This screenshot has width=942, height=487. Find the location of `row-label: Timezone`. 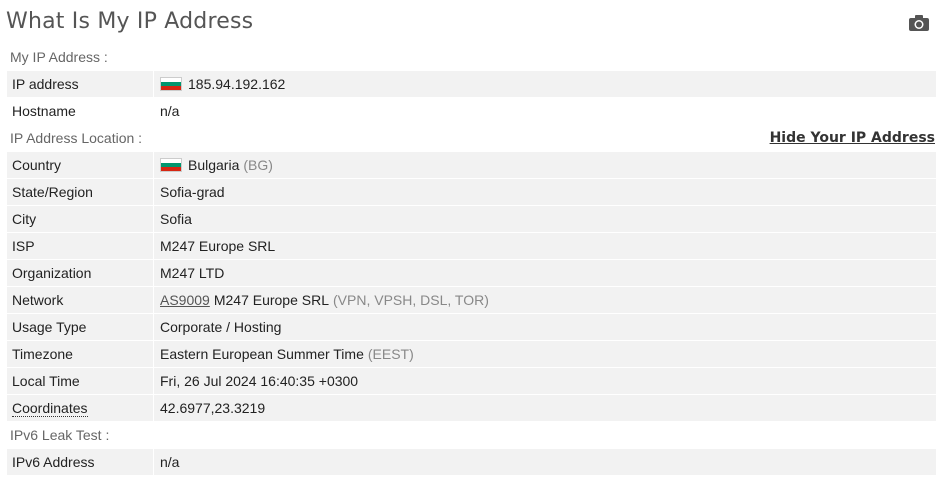

row-label: Timezone is located at coordinates (80, 354).